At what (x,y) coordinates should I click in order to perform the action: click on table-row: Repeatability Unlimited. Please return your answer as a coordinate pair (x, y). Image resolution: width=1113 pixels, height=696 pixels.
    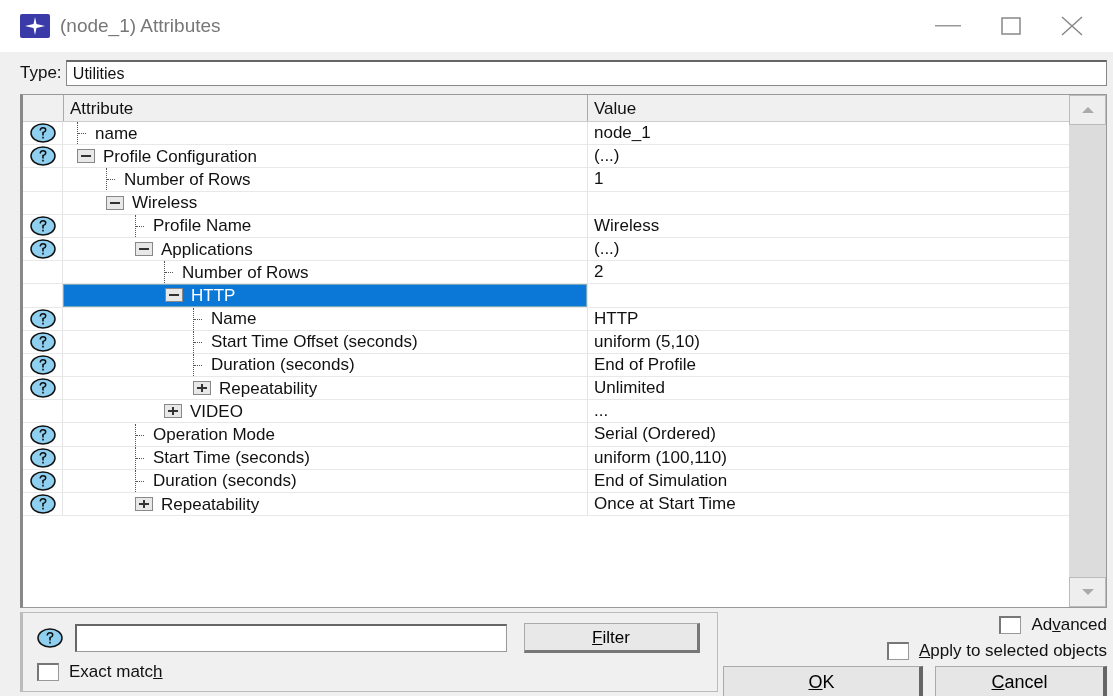
    Looking at the image, I should click on (546, 389).